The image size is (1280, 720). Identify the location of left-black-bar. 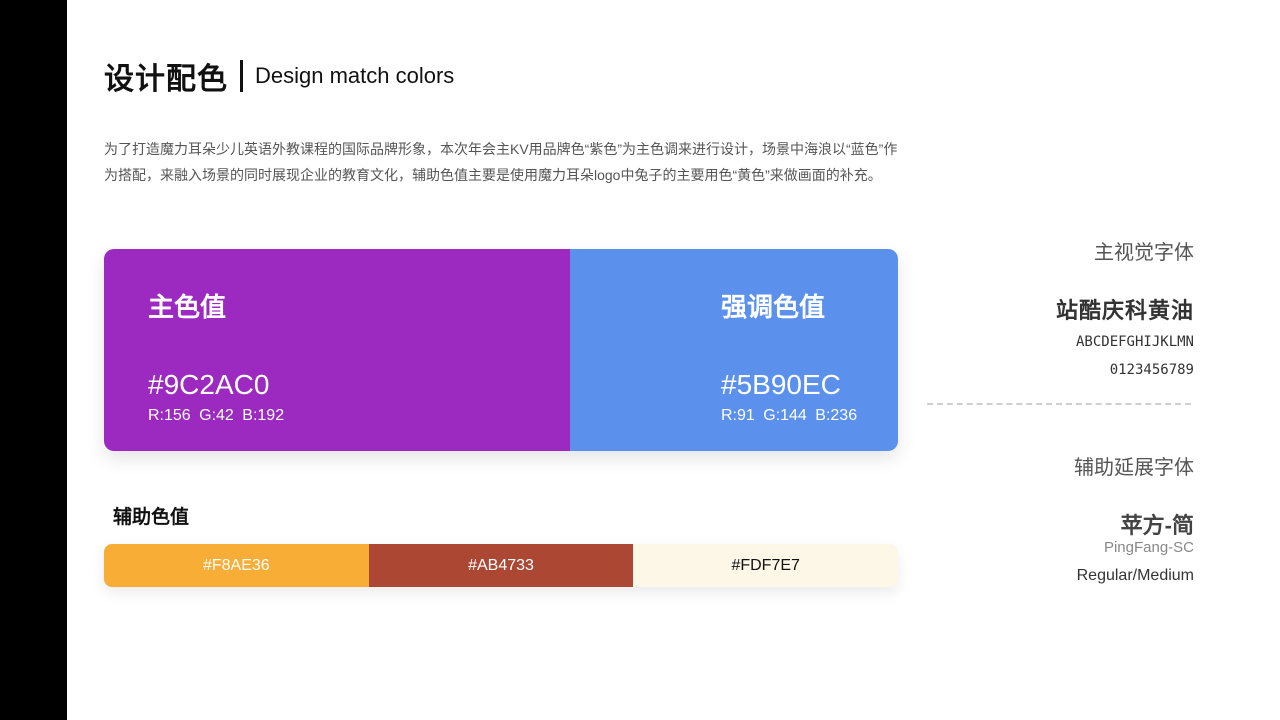
(33, 360).